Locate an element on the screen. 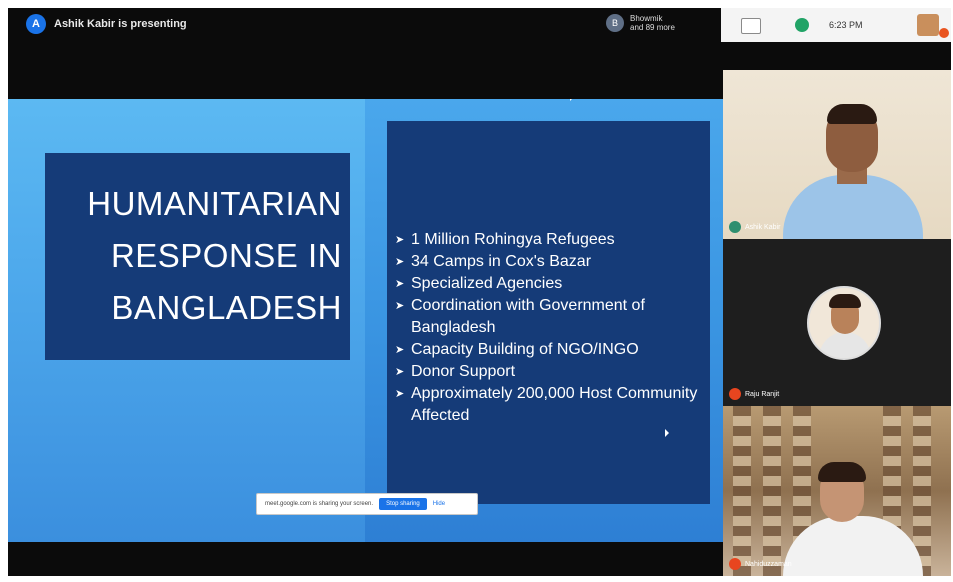 This screenshot has height=582, width=953. participant-name: Ashik Kabir is located at coordinates (763, 227).